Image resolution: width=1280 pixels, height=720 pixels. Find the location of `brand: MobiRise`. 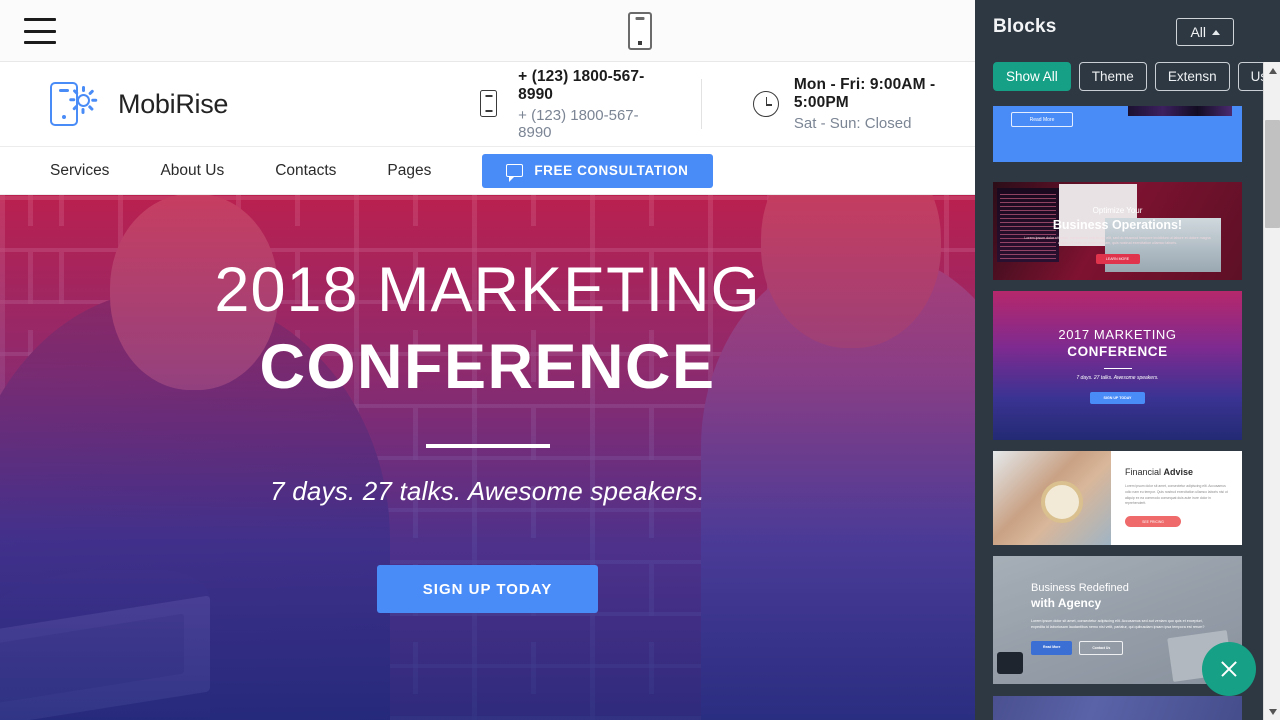

brand: MobiRise is located at coordinates (139, 104).